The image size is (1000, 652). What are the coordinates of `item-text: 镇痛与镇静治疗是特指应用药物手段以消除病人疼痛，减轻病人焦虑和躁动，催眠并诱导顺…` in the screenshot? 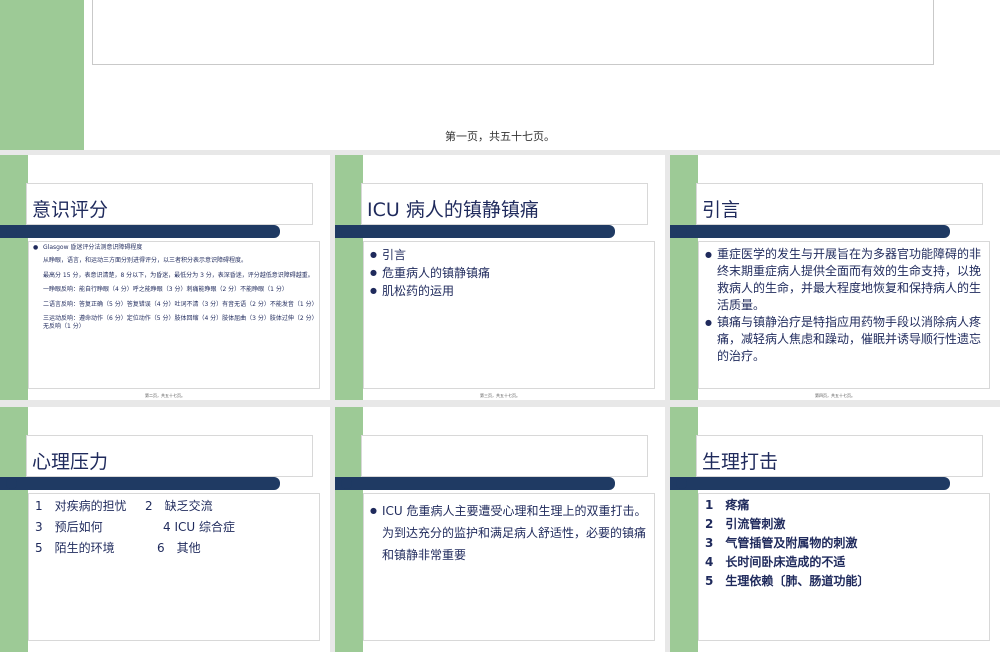 It's located at (849, 339).